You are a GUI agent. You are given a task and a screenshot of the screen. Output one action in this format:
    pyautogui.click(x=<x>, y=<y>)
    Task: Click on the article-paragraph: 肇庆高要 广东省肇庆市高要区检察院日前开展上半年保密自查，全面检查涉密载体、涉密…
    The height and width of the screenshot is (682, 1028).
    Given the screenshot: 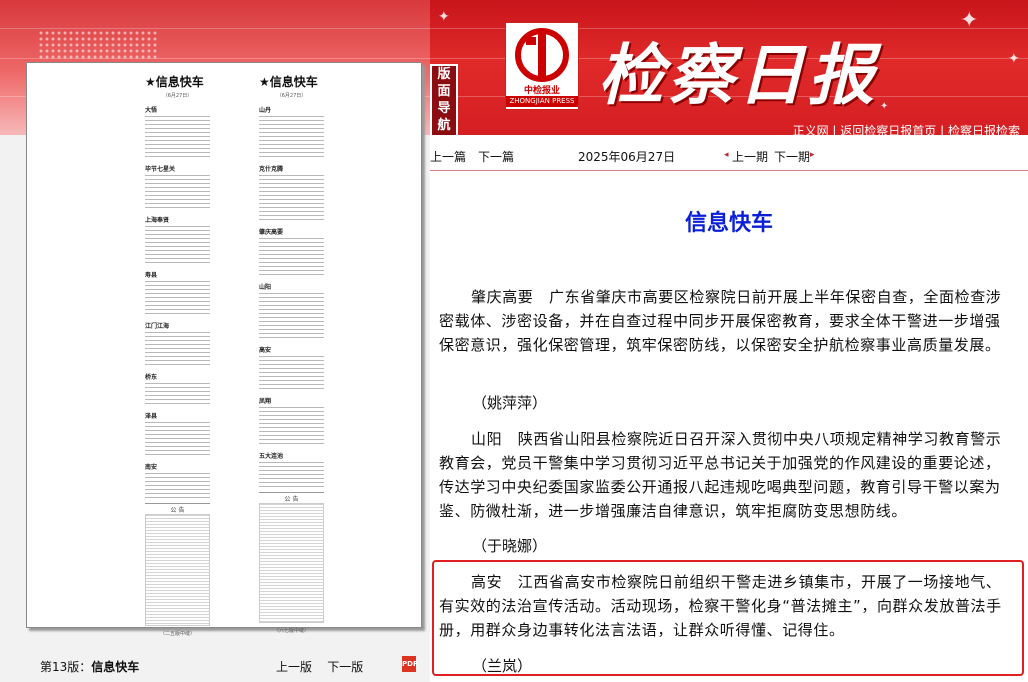 What is the action you would take?
    pyautogui.click(x=720, y=321)
    